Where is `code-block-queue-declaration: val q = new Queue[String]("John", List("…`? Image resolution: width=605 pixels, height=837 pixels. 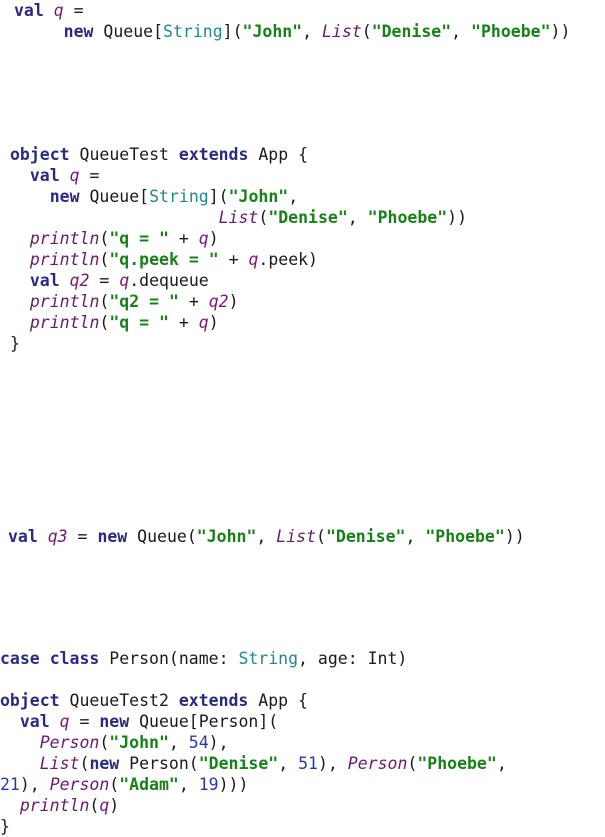 code-block-queue-declaration: val q = new Queue[String]("John", List("… is located at coordinates (292, 21).